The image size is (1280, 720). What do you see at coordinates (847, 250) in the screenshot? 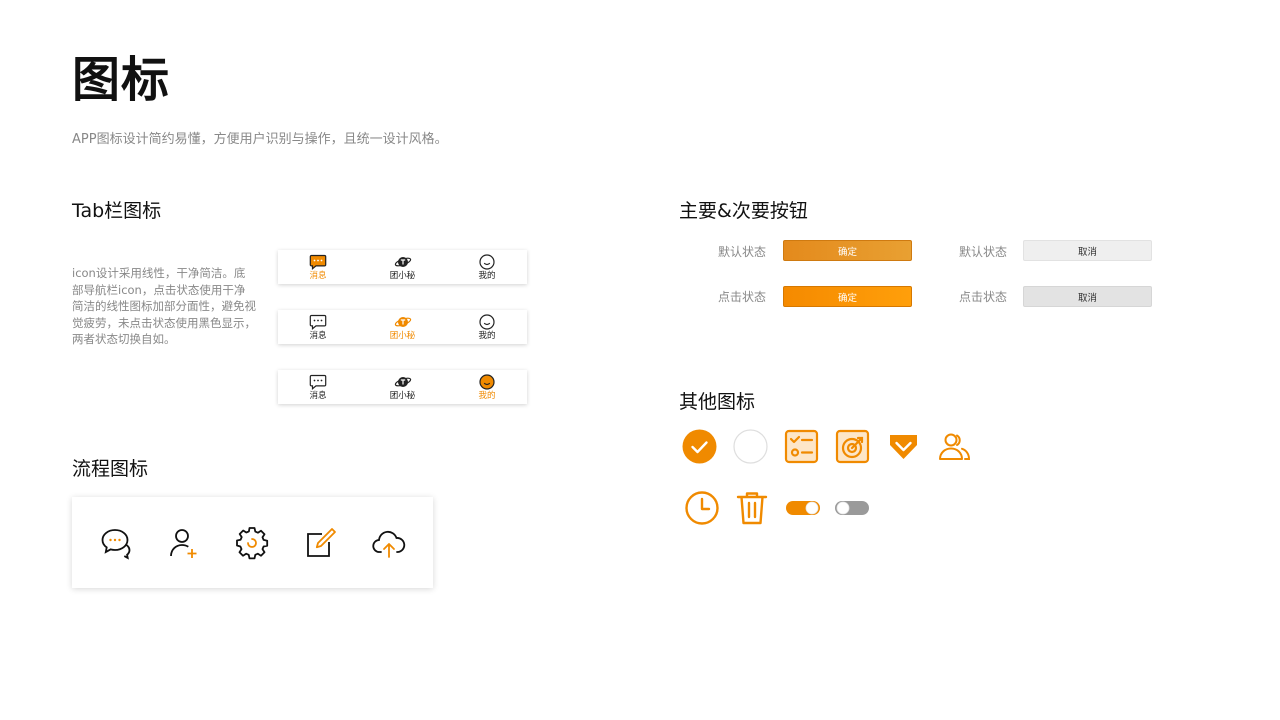
I see `primary-button-default: 确定` at bounding box center [847, 250].